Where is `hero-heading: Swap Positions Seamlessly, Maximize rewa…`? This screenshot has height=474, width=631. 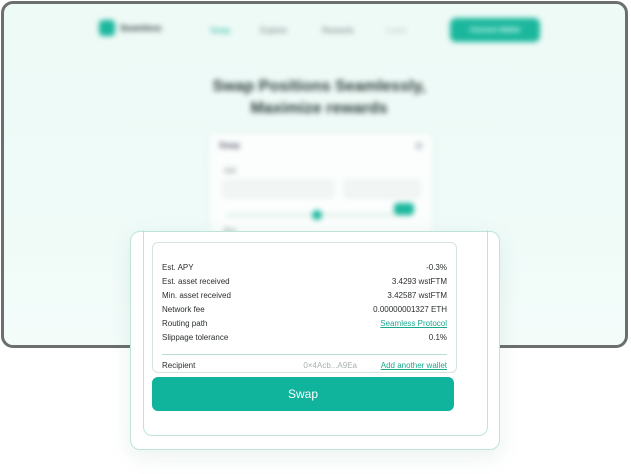
hero-heading: Swap Positions Seamlessly, Maximize rewa… is located at coordinates (319, 98).